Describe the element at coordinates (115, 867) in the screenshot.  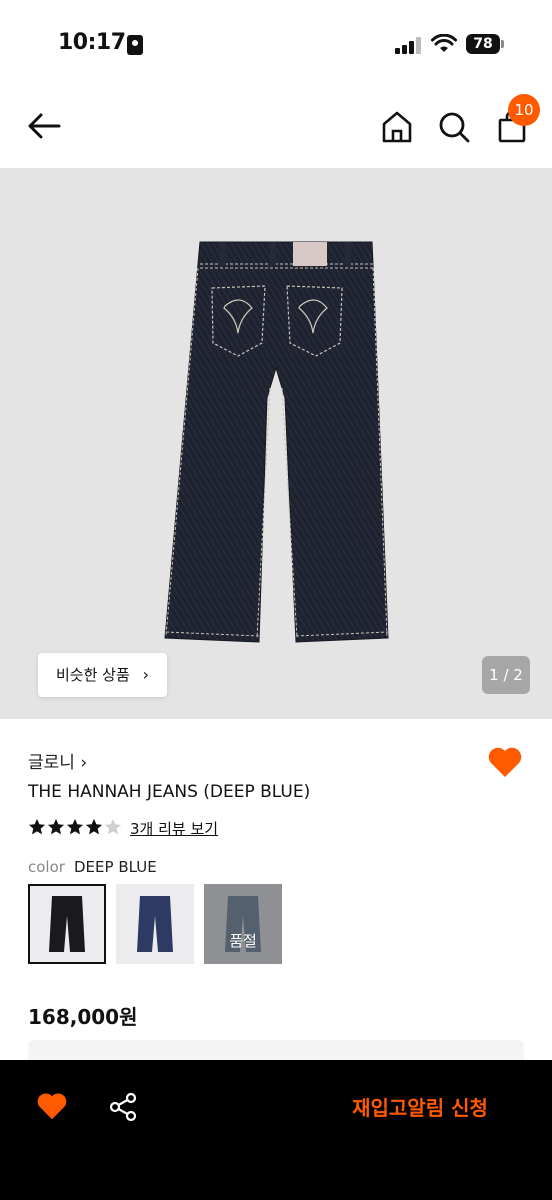
I see `color-value: DEEP BLUE` at that location.